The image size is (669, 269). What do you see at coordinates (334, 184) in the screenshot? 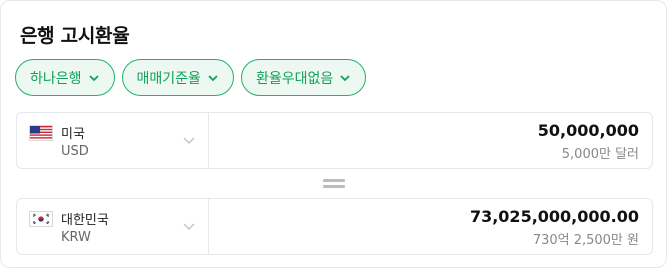
I see `equals-icon` at bounding box center [334, 184].